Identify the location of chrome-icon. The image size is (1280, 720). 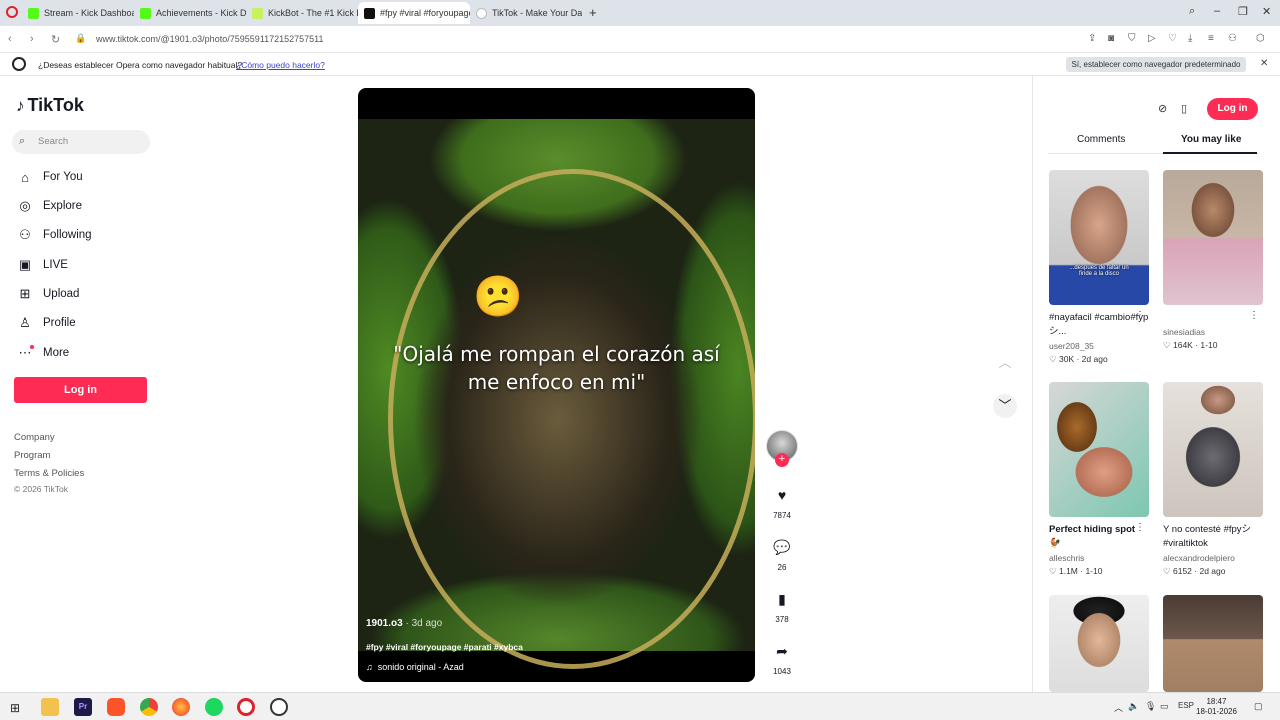
(149, 707).